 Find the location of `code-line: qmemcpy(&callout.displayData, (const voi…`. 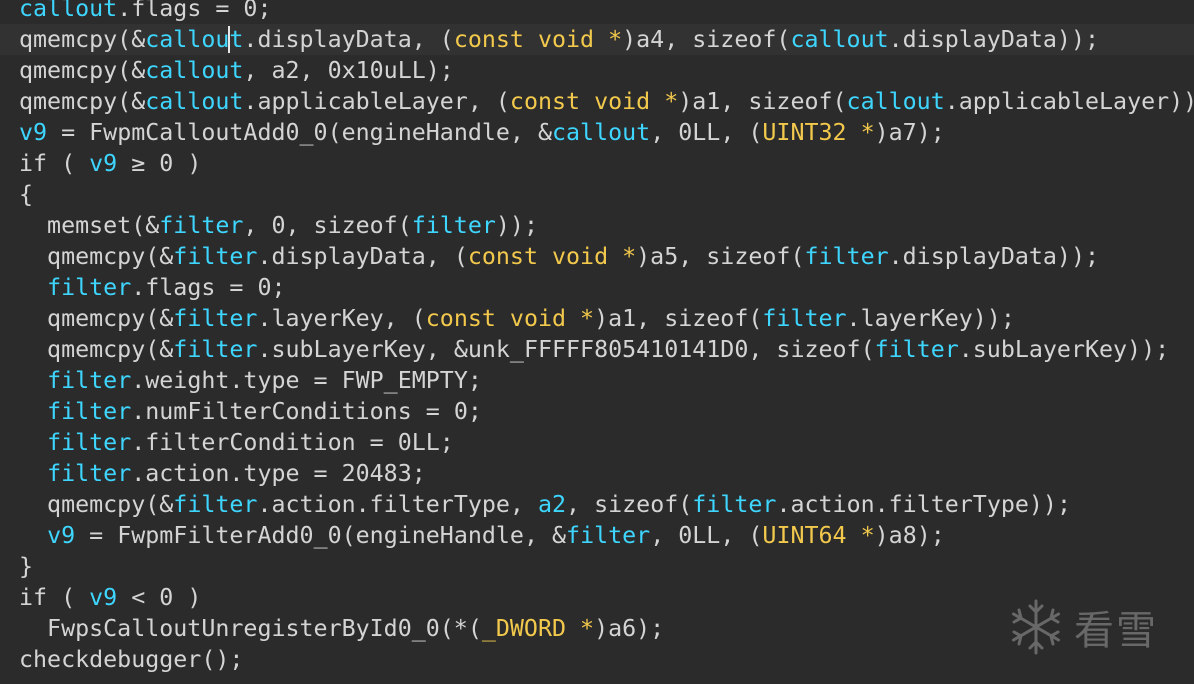

code-line: qmemcpy(&callout.displayData, (const voi… is located at coordinates (597, 39).